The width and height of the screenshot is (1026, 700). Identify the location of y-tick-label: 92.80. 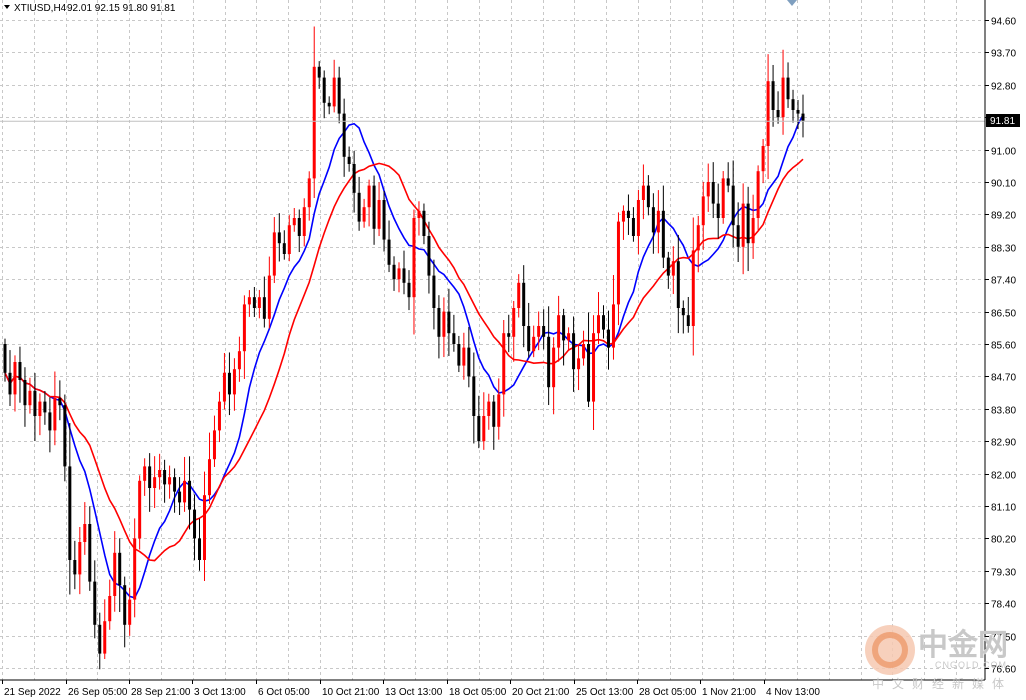
(1003, 87).